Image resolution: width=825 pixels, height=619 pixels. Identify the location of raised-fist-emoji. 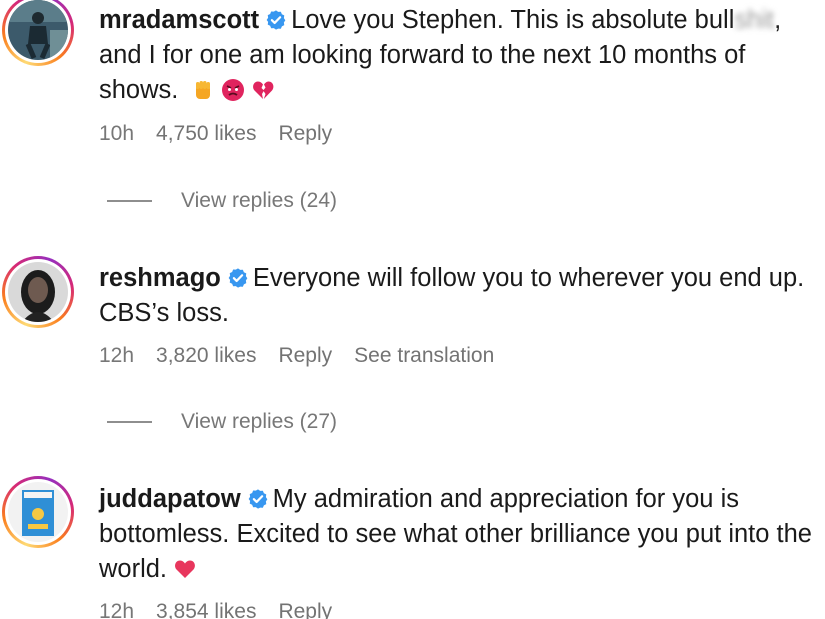
(203, 90).